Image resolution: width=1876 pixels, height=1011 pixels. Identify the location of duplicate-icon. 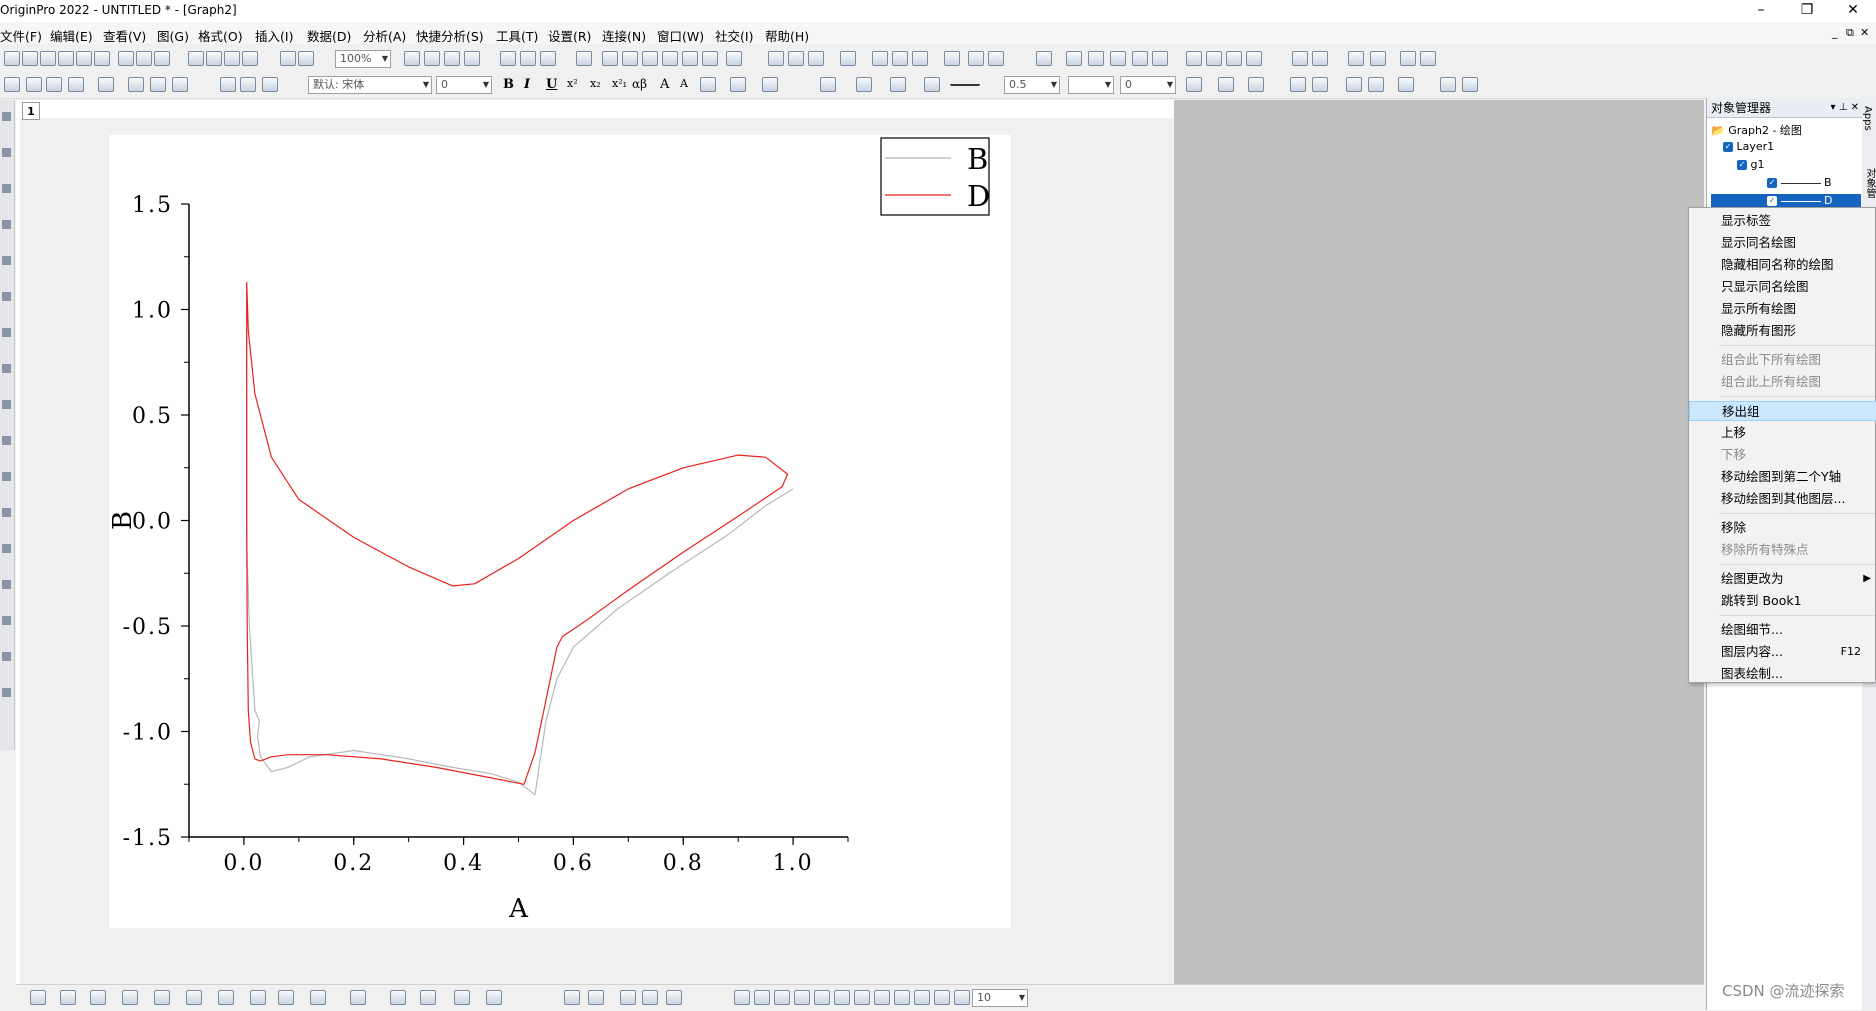
(452, 58).